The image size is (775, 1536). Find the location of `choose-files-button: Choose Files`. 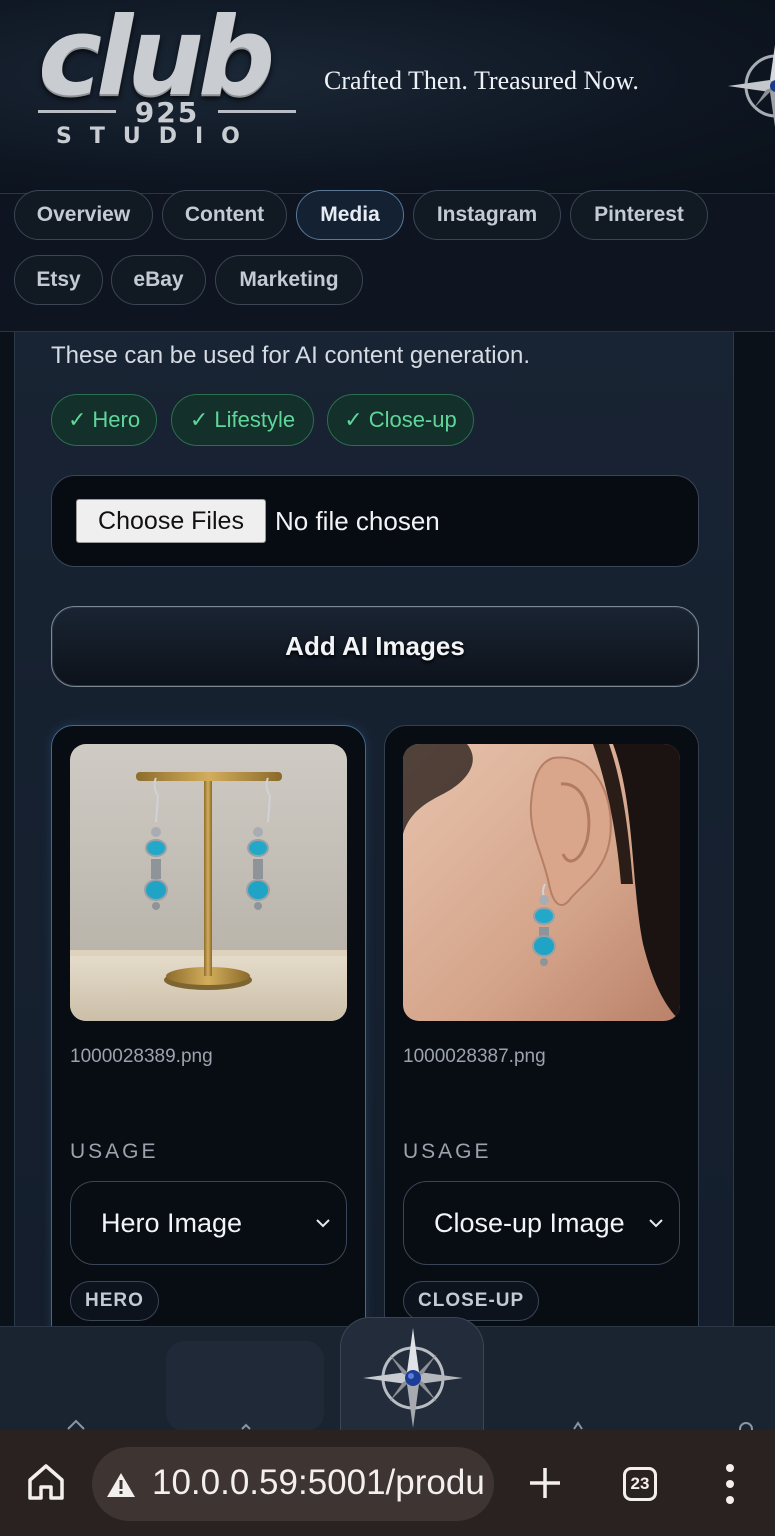

choose-files-button: Choose Files is located at coordinates (171, 521).